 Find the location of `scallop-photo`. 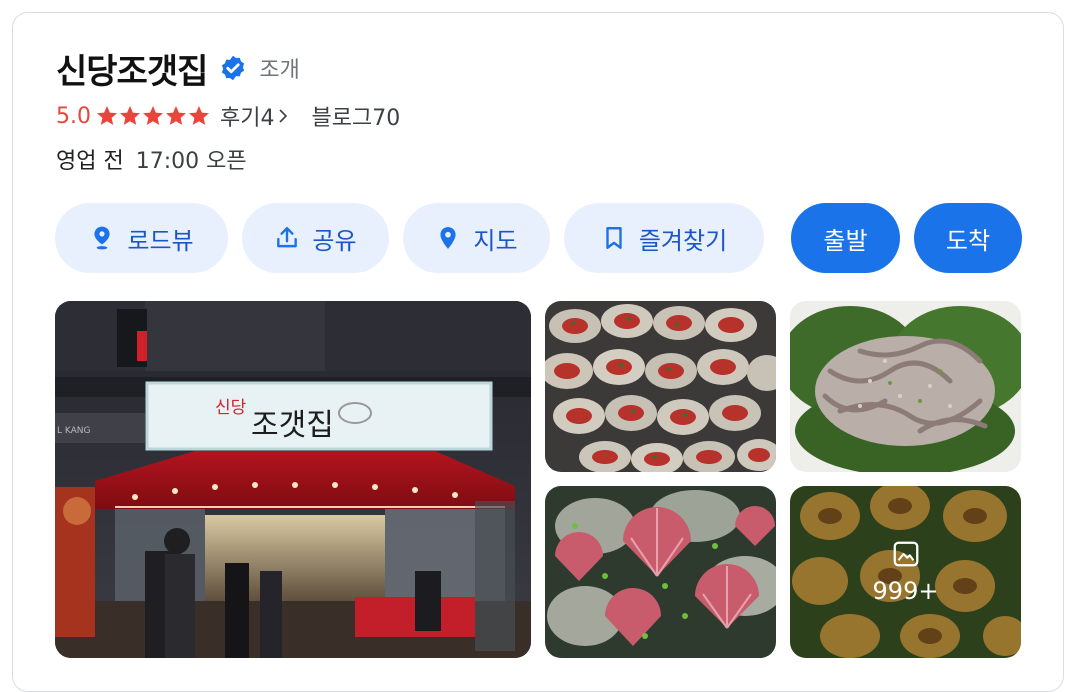

scallop-photo is located at coordinates (660, 572).